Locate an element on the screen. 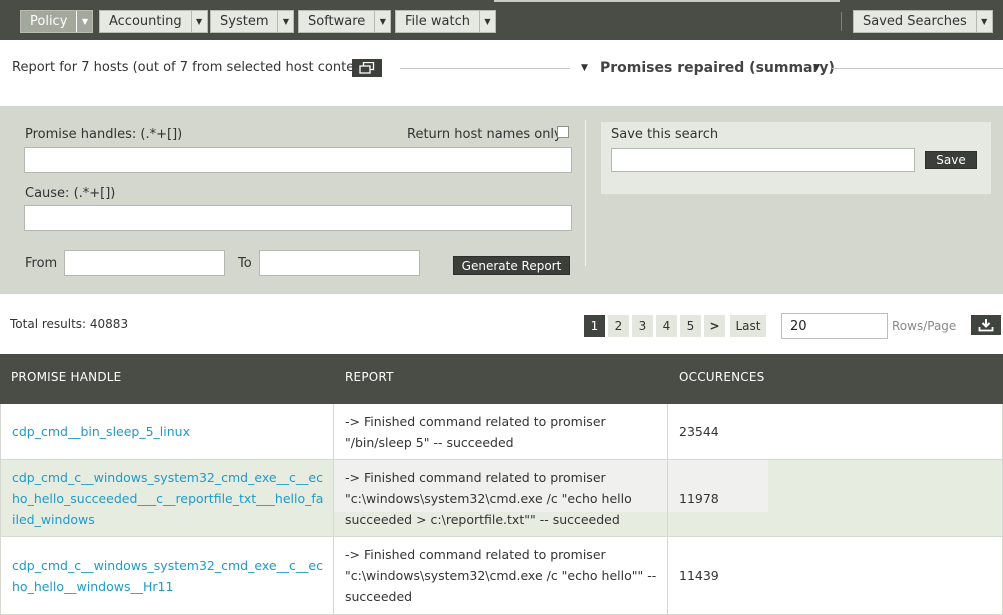  report-title: Promises repaired (summary) is located at coordinates (717, 68).